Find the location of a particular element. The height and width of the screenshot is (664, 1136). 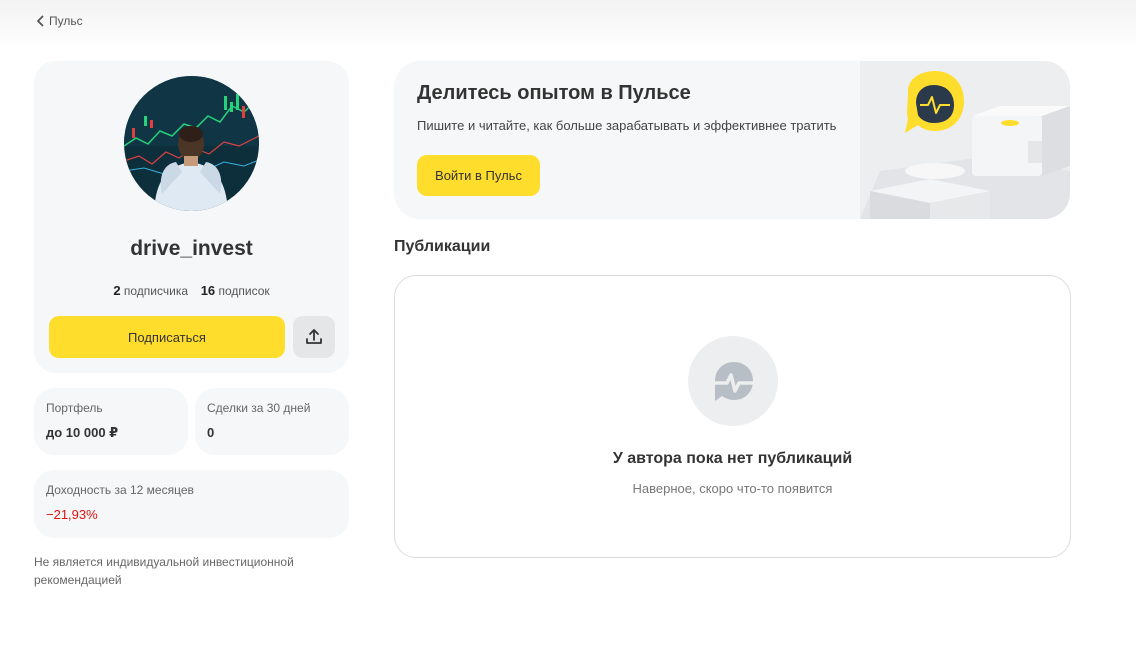

pulse-illustration is located at coordinates (965, 140).